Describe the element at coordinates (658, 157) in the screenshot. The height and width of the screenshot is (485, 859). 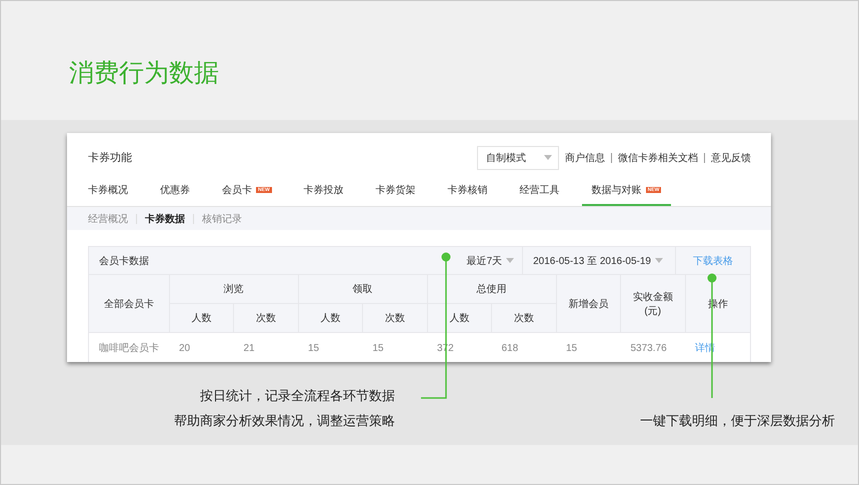
I see `header-link: 微信卡券相关文档` at that location.